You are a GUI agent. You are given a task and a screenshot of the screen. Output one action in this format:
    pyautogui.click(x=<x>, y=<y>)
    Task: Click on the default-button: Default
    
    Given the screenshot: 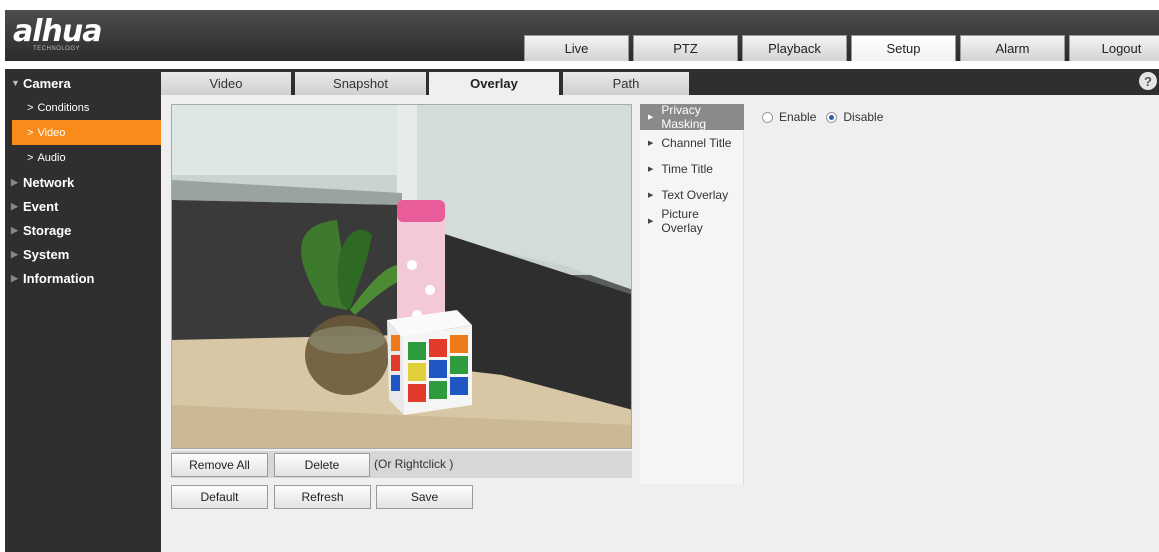 What is the action you would take?
    pyautogui.click(x=219, y=497)
    